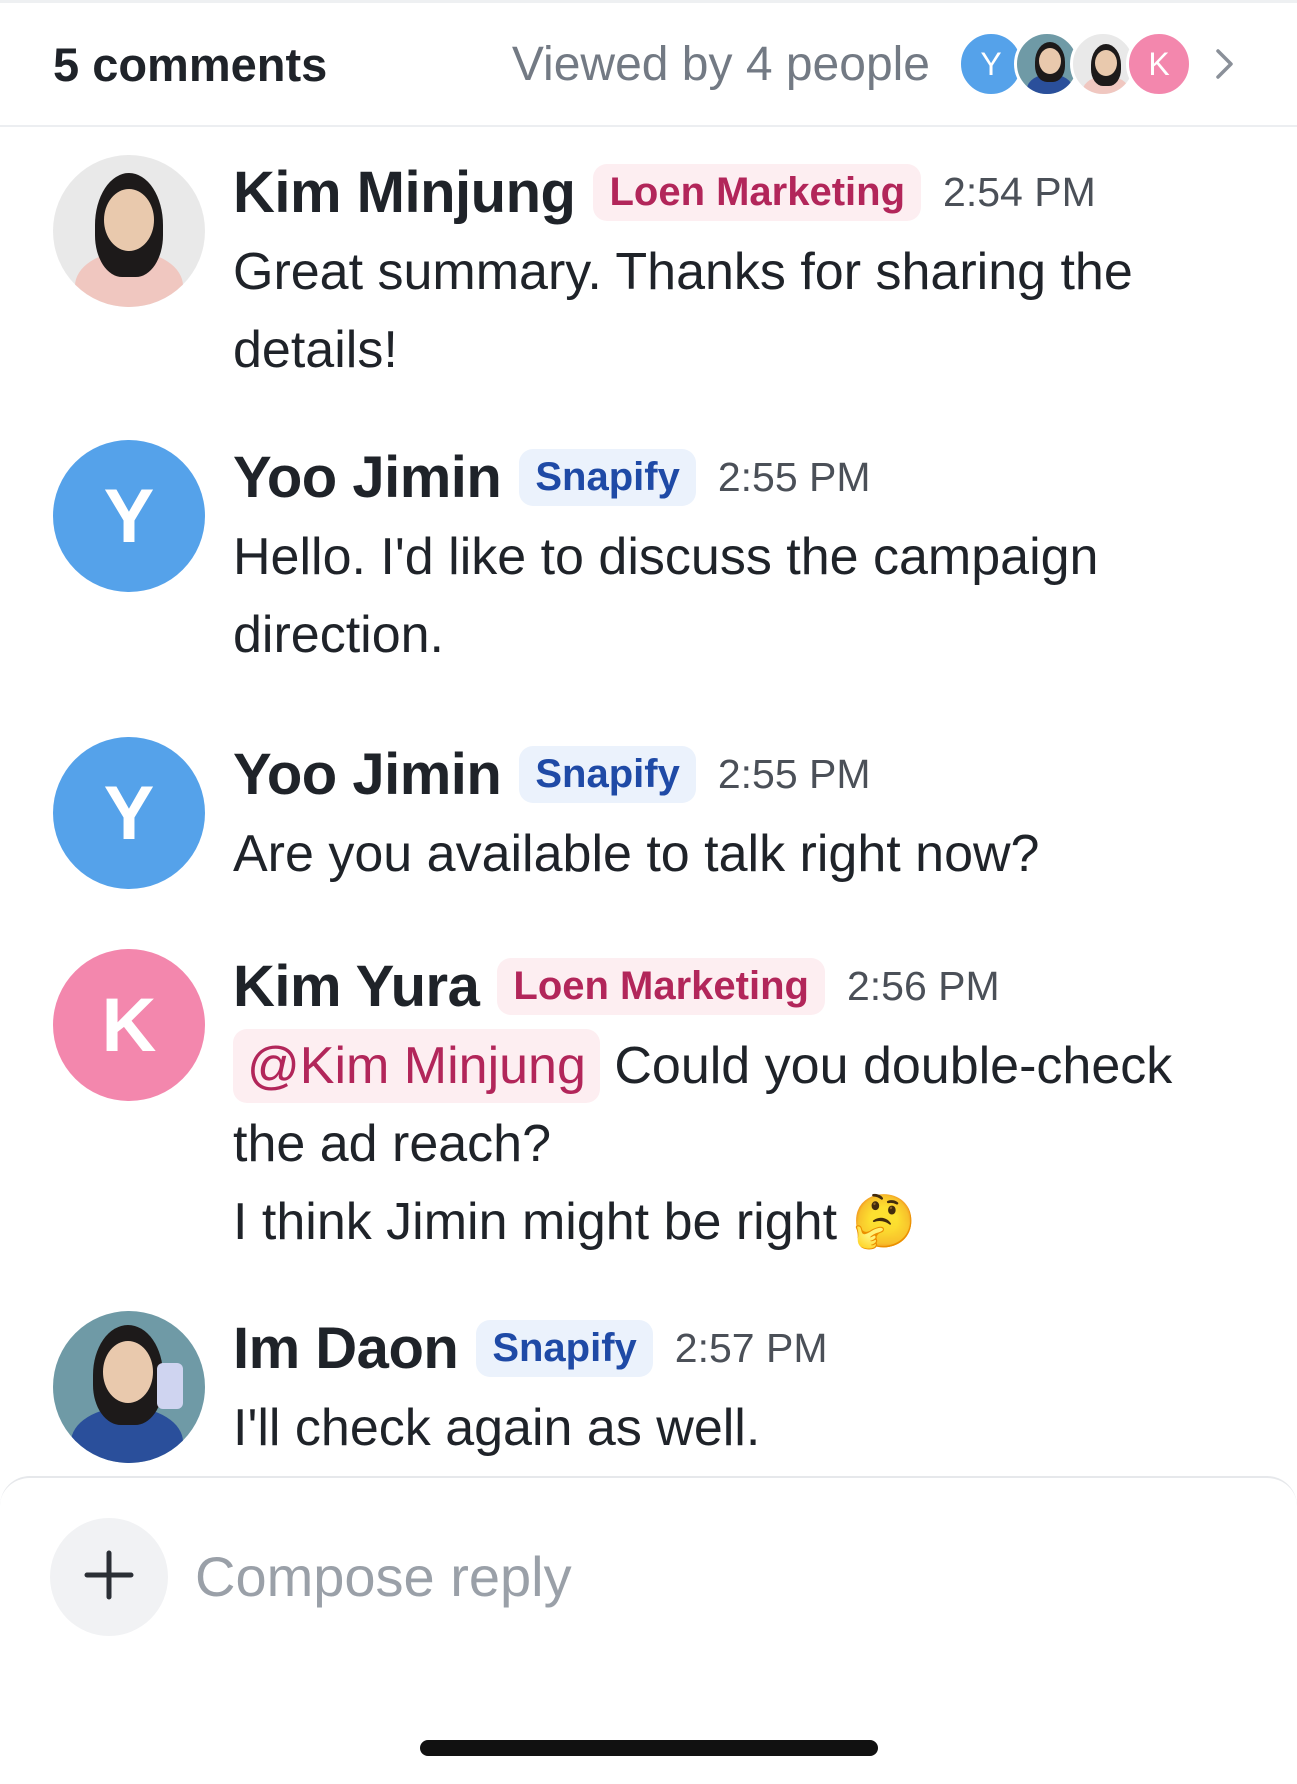 The height and width of the screenshot is (1784, 1297). I want to click on viewed-by-button: Viewed by 4 people Y K, so click(878, 64).